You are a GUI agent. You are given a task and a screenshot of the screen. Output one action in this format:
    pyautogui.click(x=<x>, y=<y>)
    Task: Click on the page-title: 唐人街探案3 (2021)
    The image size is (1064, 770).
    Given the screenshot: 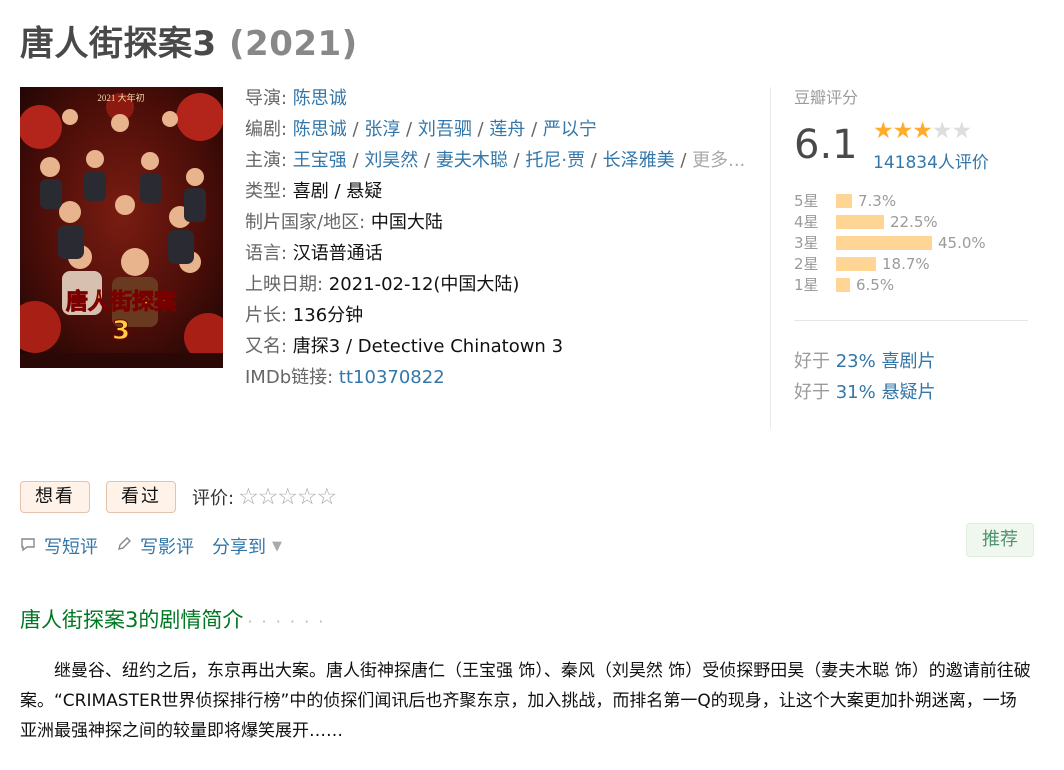 What is the action you would take?
    pyautogui.click(x=189, y=40)
    